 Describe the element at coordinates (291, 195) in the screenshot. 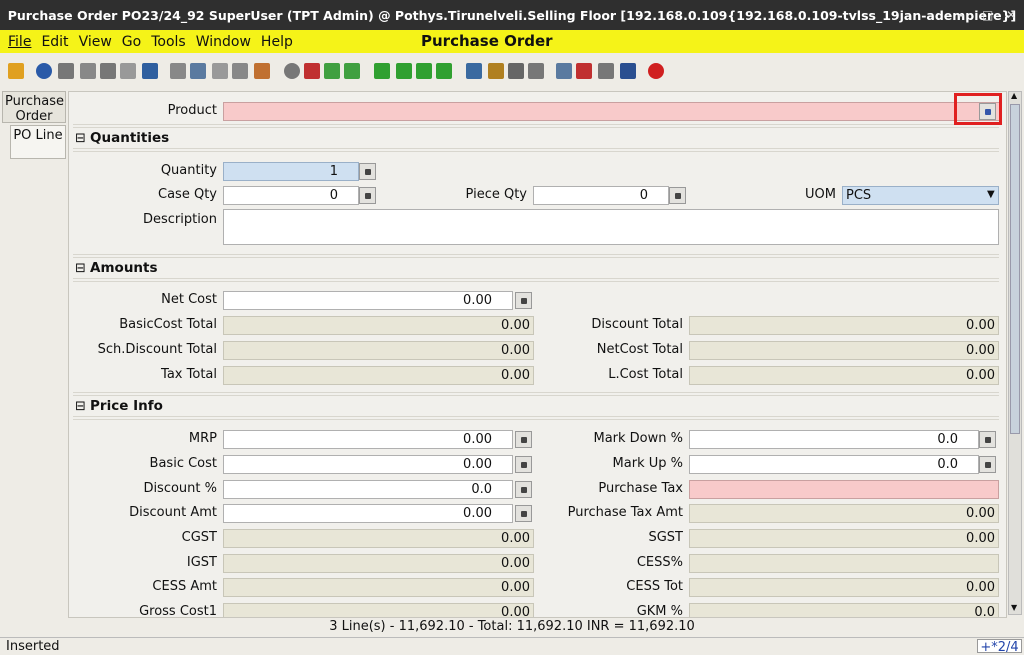

I see `case-qty-field: 0` at that location.